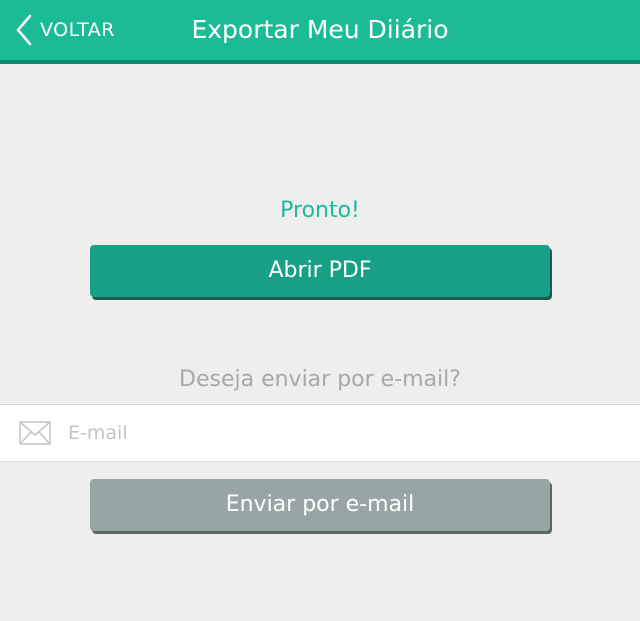  I want to click on email-question-text: Deseja enviar por e-mail?, so click(320, 379).